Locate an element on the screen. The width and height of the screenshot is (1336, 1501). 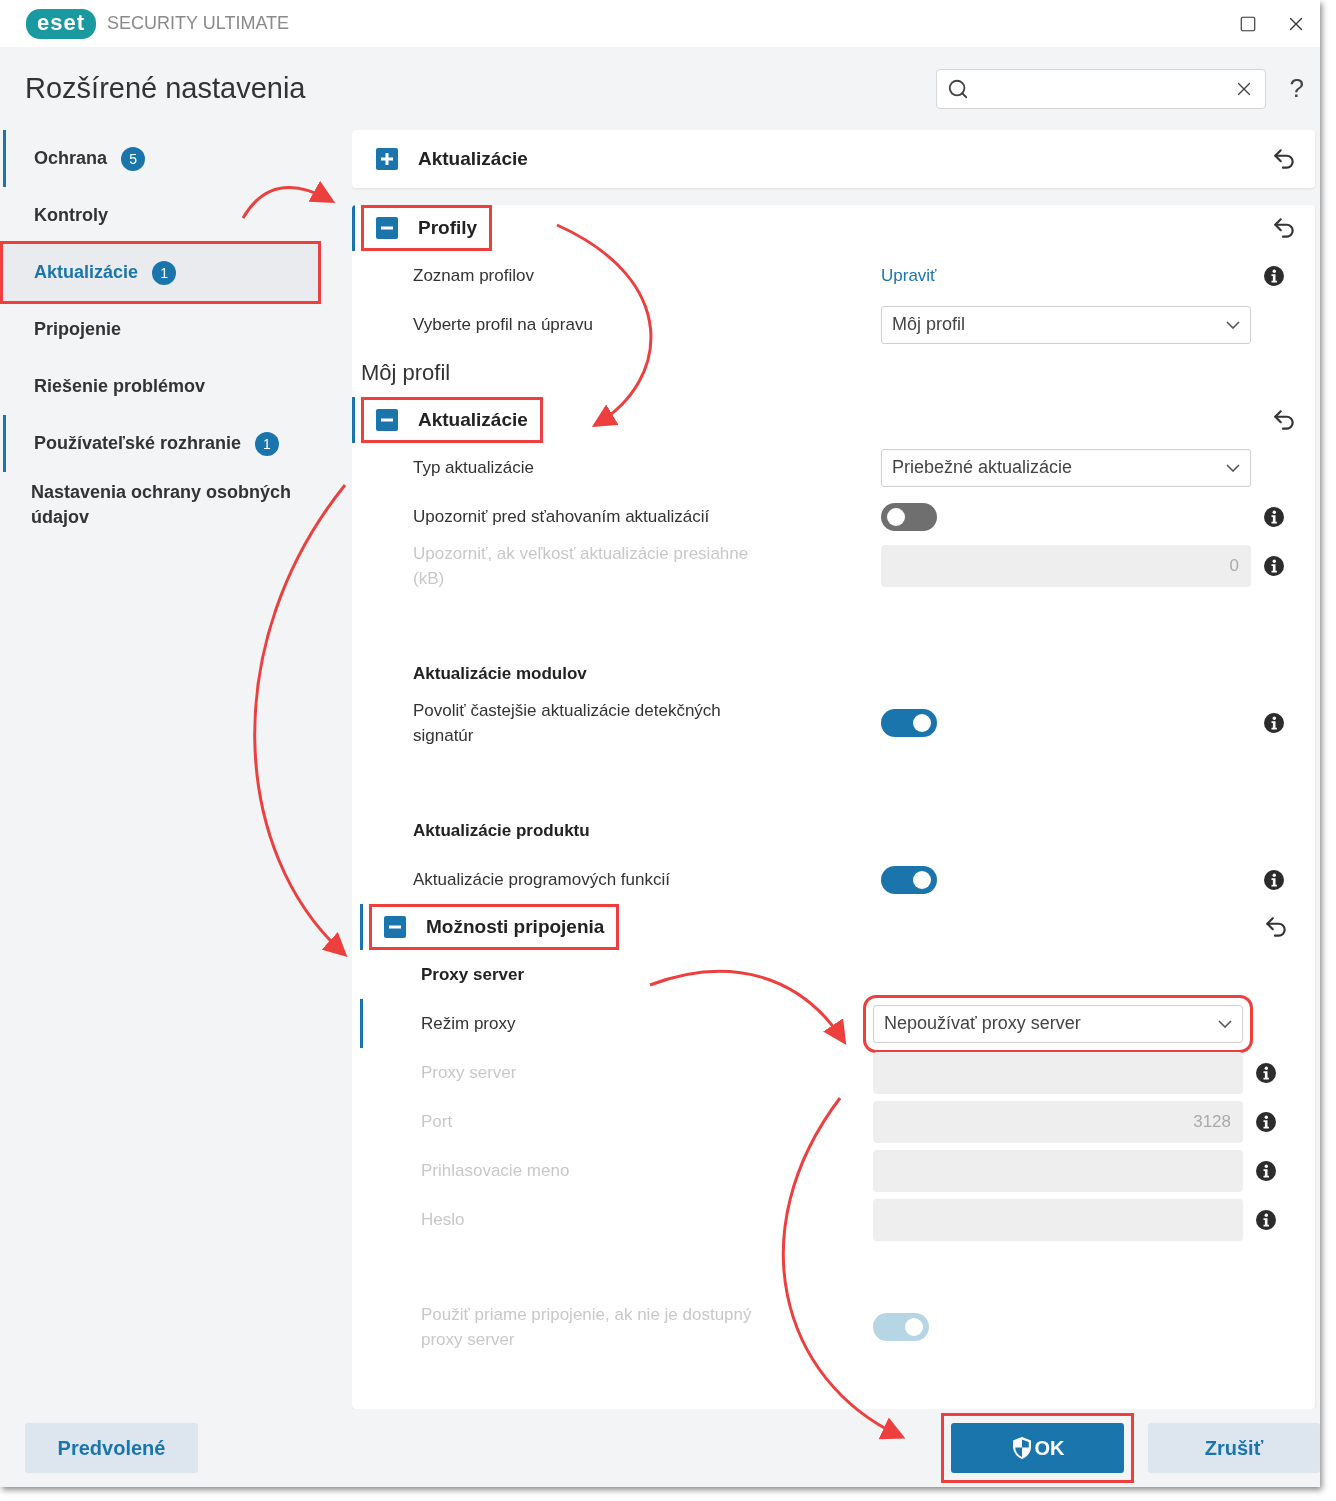
setting-label: Upozorniť pred sťahovaním aktualizácií is located at coordinates (562, 517).